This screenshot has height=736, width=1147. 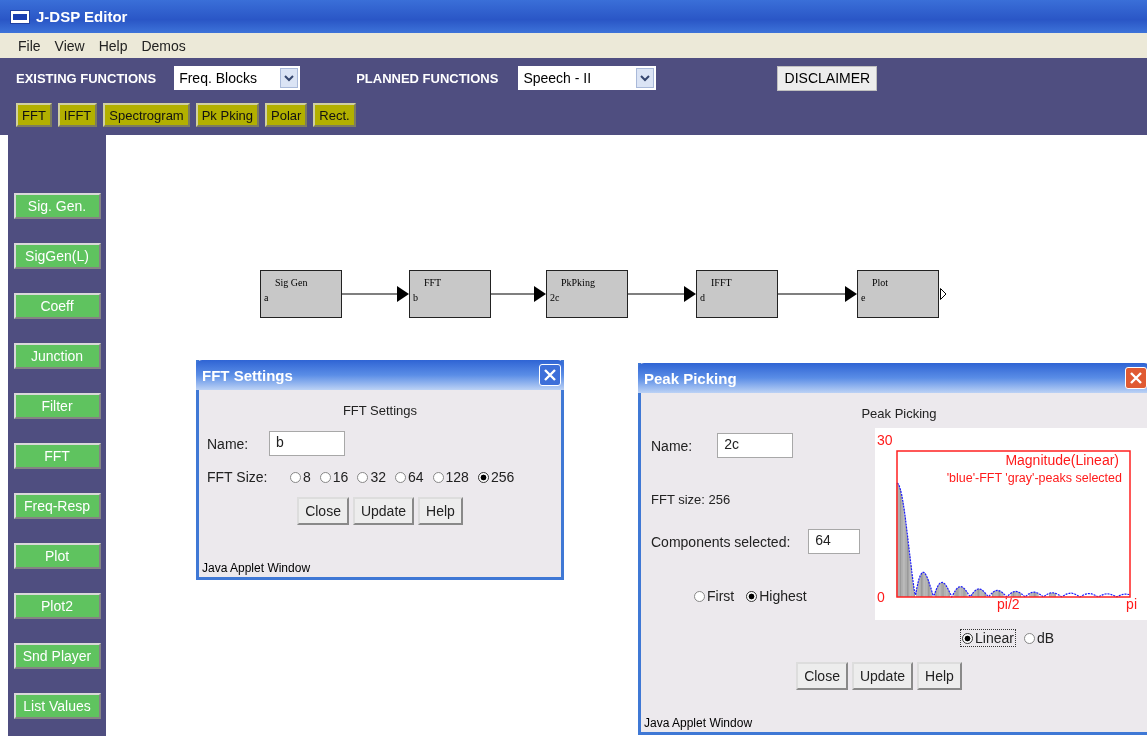 What do you see at coordinates (307, 443) in the screenshot?
I see `name-field: b` at bounding box center [307, 443].